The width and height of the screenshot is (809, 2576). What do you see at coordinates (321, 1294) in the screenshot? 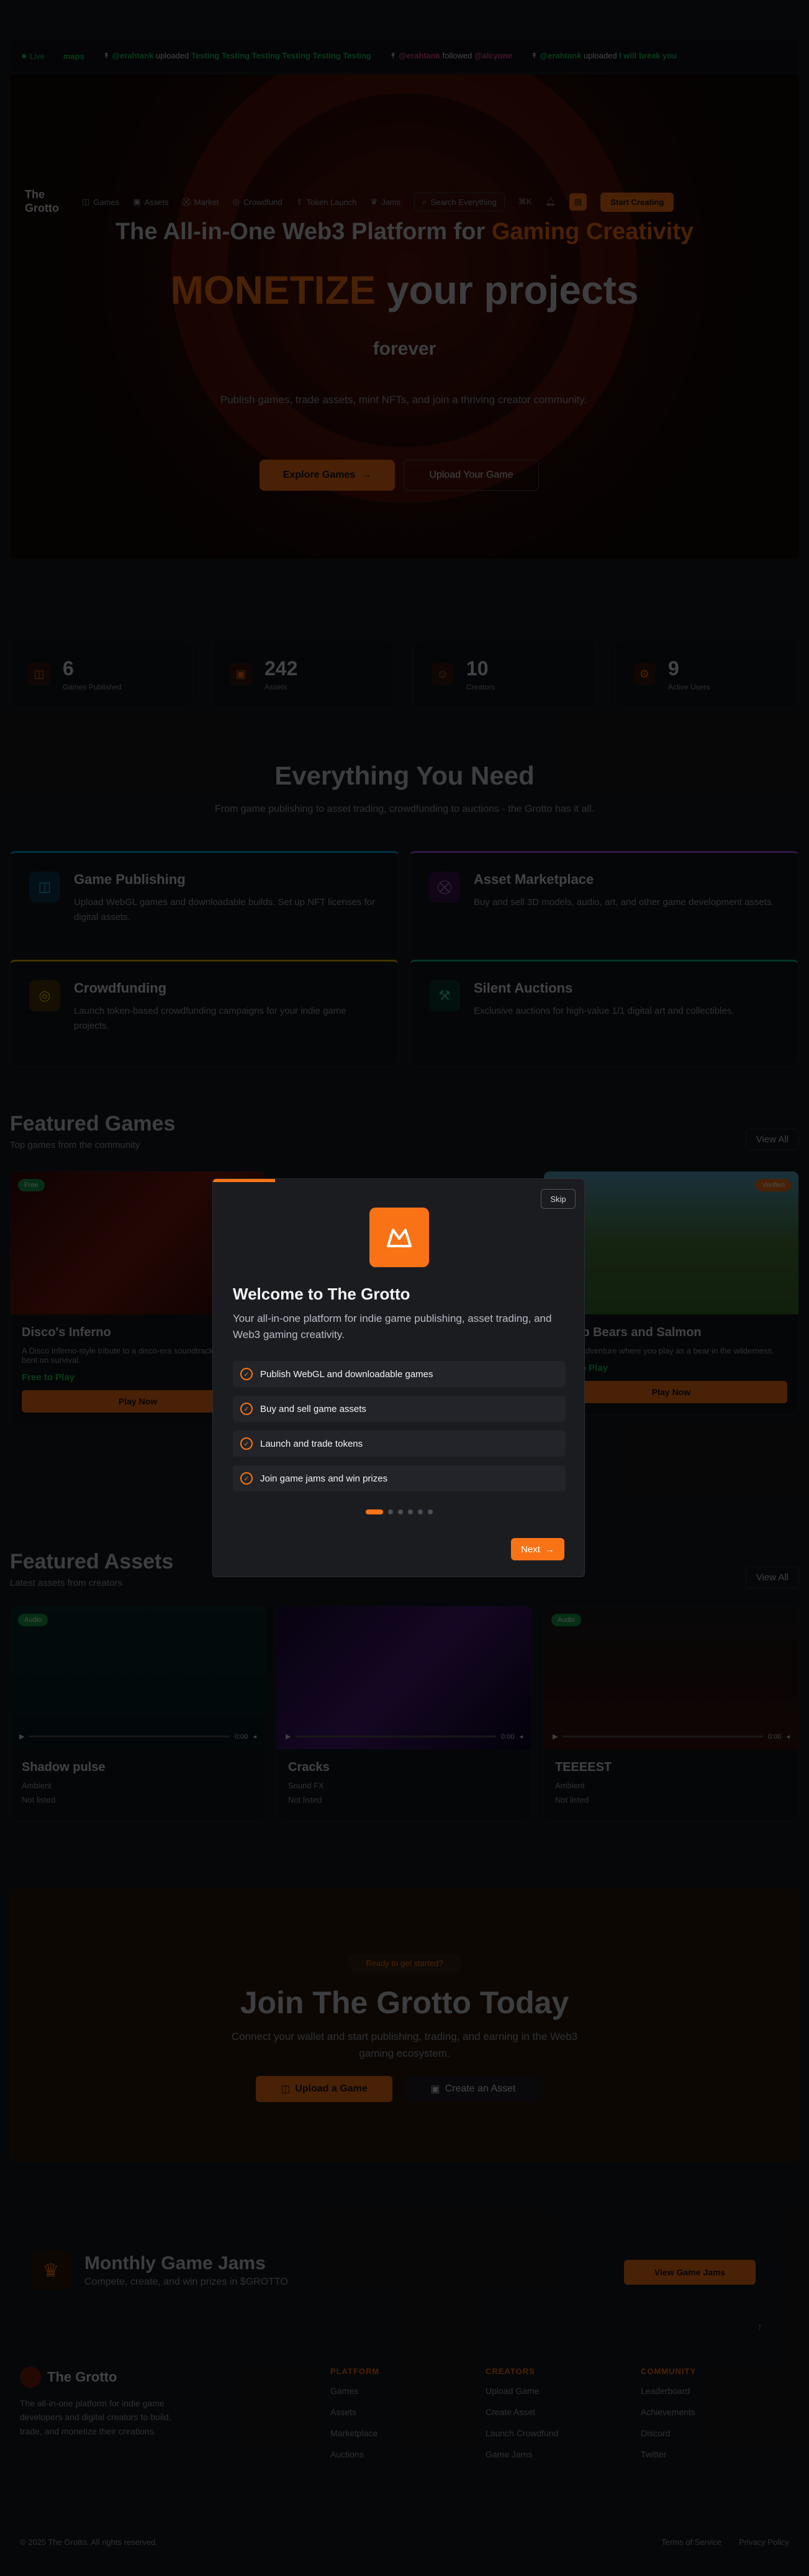
I see `modal-title: Welcome to The Grotto` at bounding box center [321, 1294].